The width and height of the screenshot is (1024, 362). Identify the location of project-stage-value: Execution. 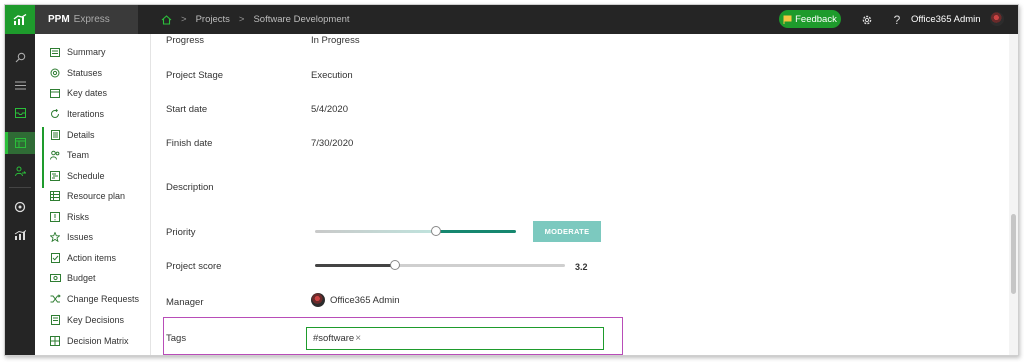
(332, 75).